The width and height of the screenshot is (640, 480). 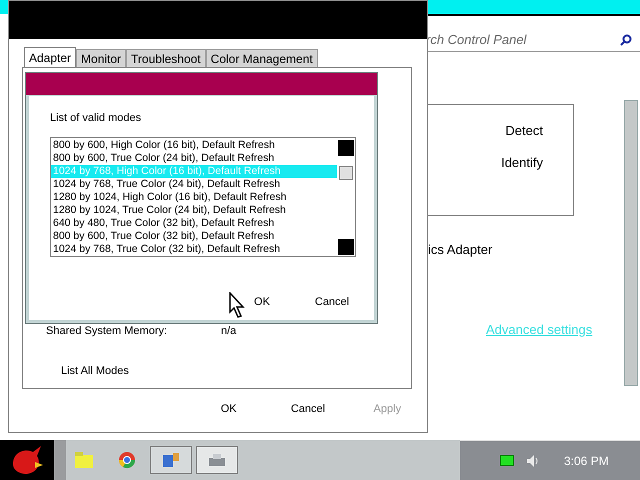 What do you see at coordinates (96, 118) in the screenshot?
I see `modes-label: List of valid modes` at bounding box center [96, 118].